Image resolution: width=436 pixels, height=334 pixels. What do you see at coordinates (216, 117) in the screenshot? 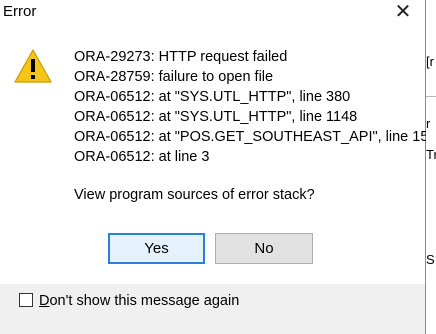
I see `error-line: ORA-06512: at "SYS.UTL_HTTP", line 1148` at bounding box center [216, 117].